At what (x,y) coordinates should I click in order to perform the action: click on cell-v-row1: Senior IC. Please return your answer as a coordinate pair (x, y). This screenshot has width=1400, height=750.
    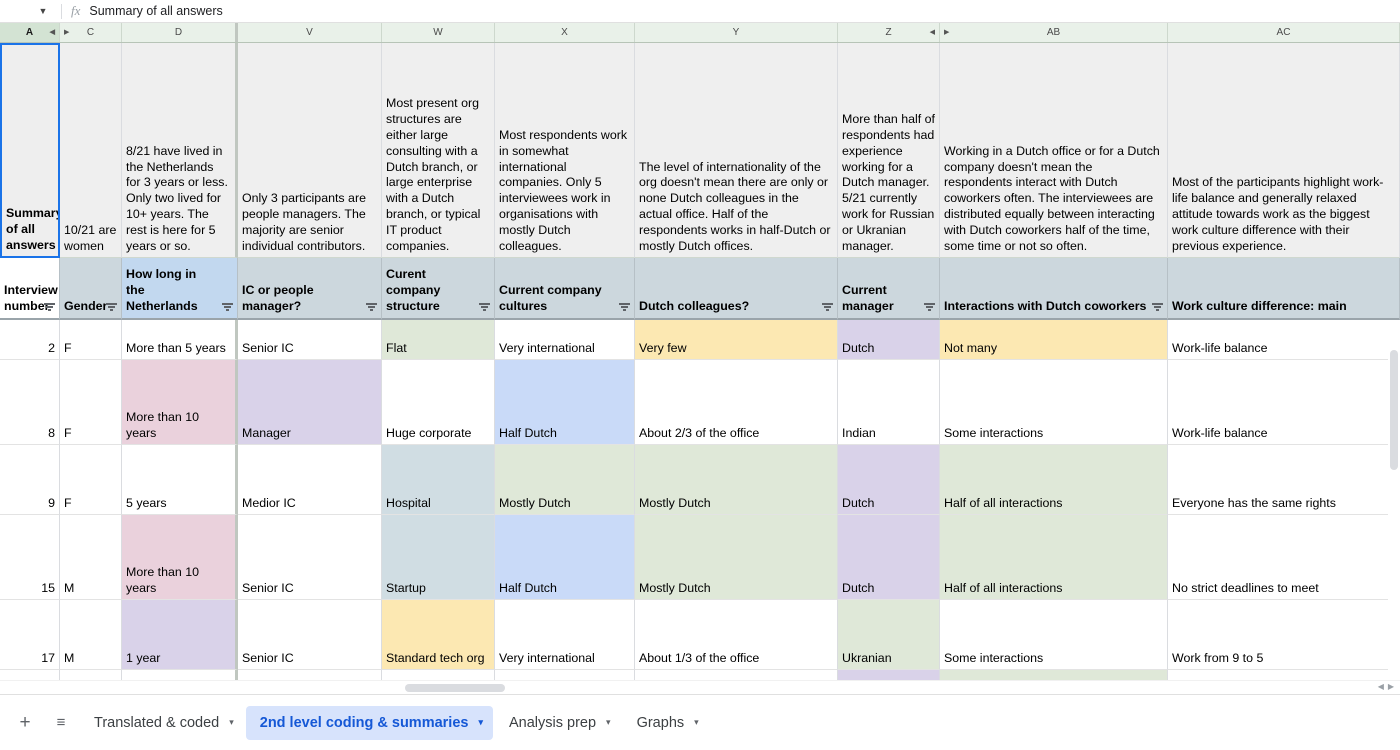
    Looking at the image, I should click on (310, 340).